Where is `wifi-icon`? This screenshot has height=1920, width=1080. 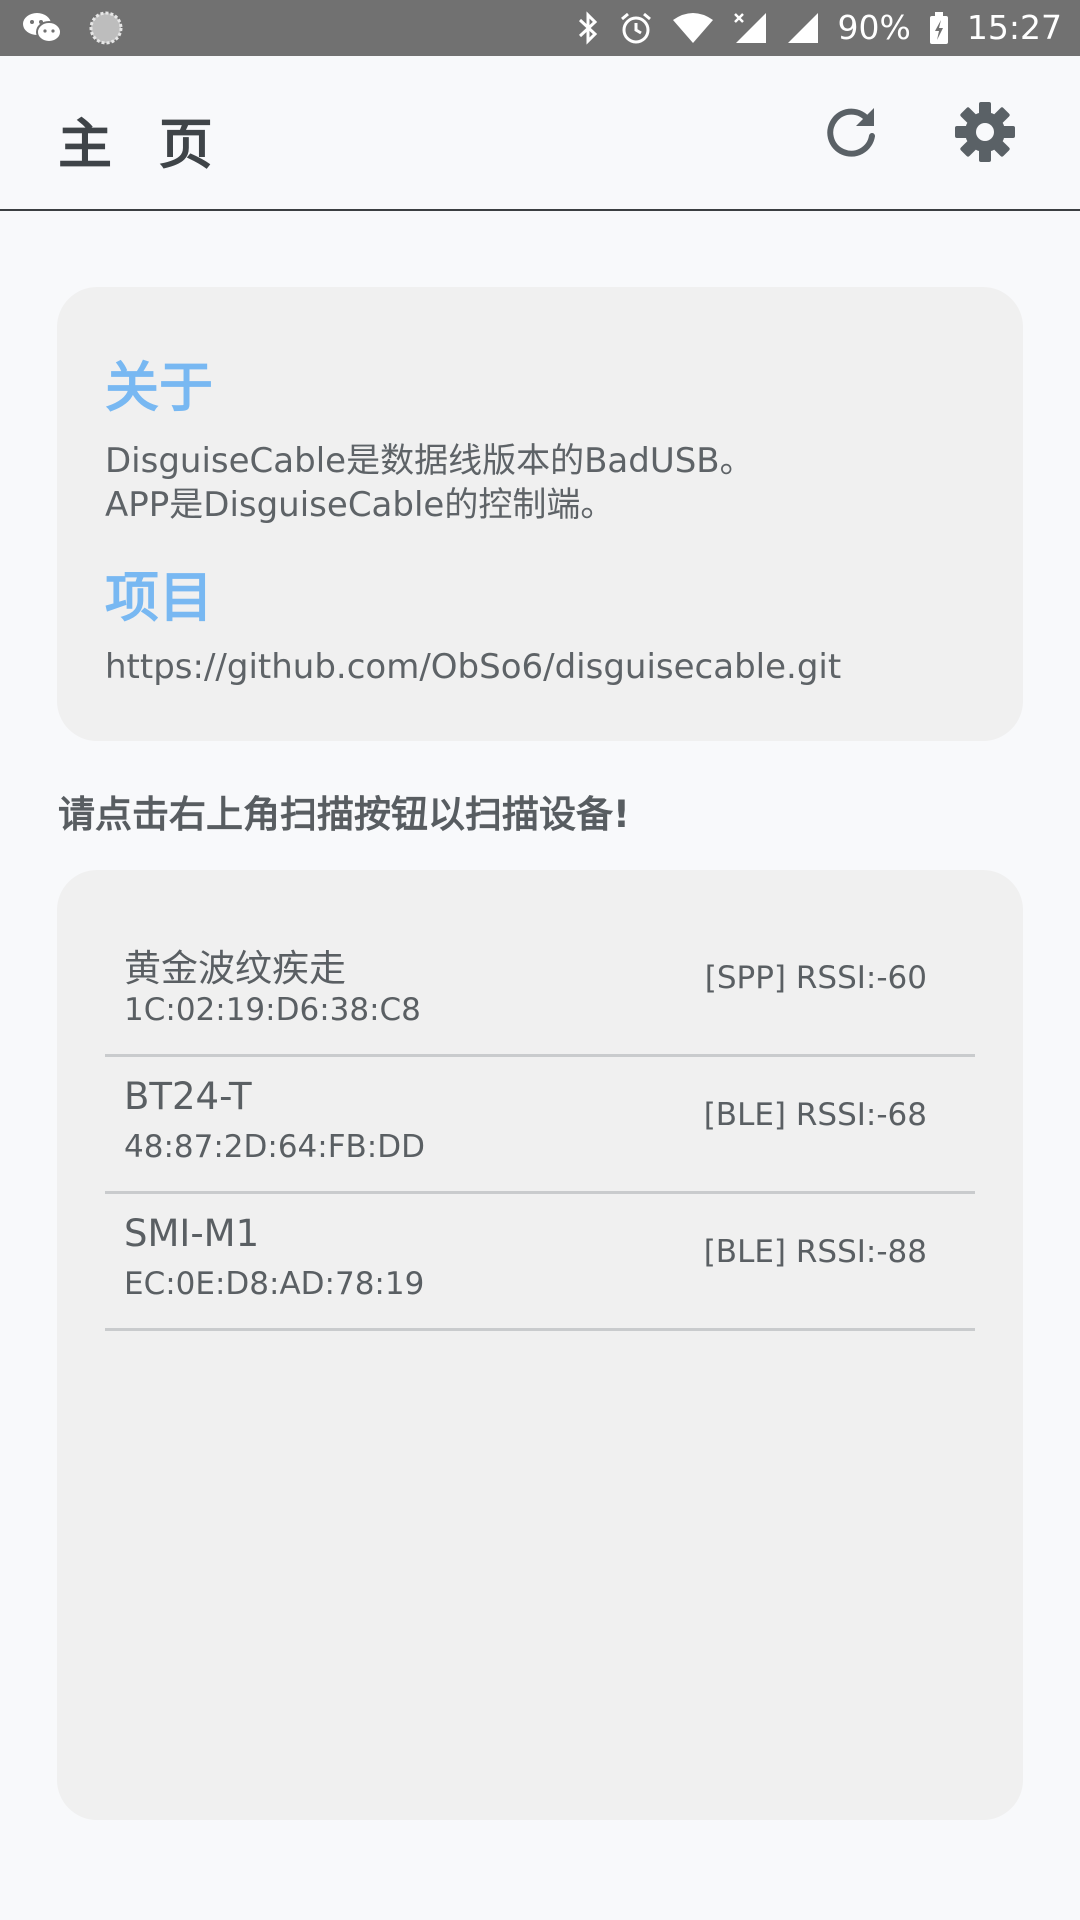 wifi-icon is located at coordinates (693, 28).